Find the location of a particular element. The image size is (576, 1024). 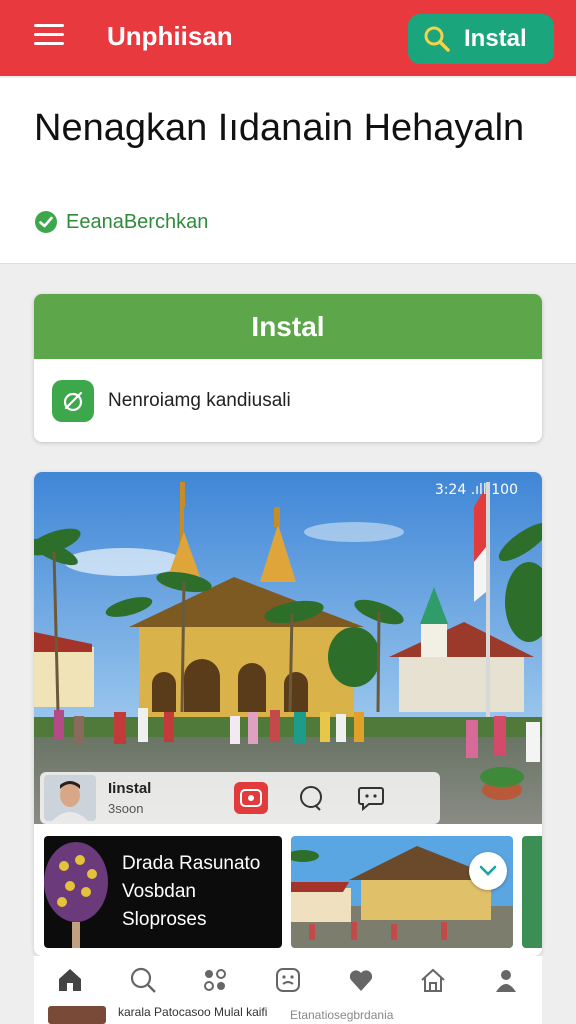

verified-label: EeanaBerchkan is located at coordinates (137, 221).